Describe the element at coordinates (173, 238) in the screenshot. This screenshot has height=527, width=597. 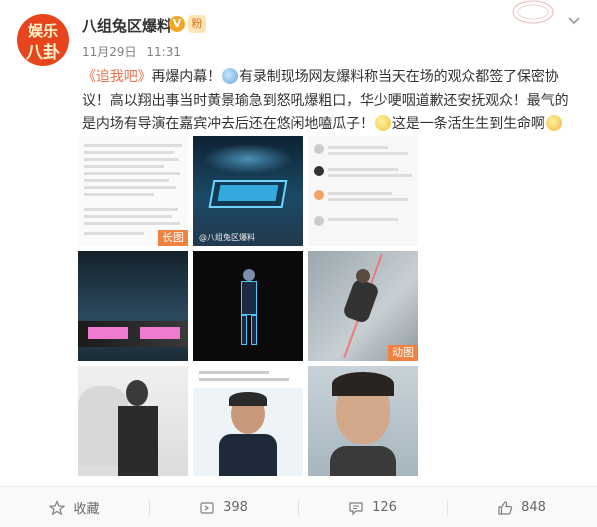
I see `long-image-label: 长图` at that location.